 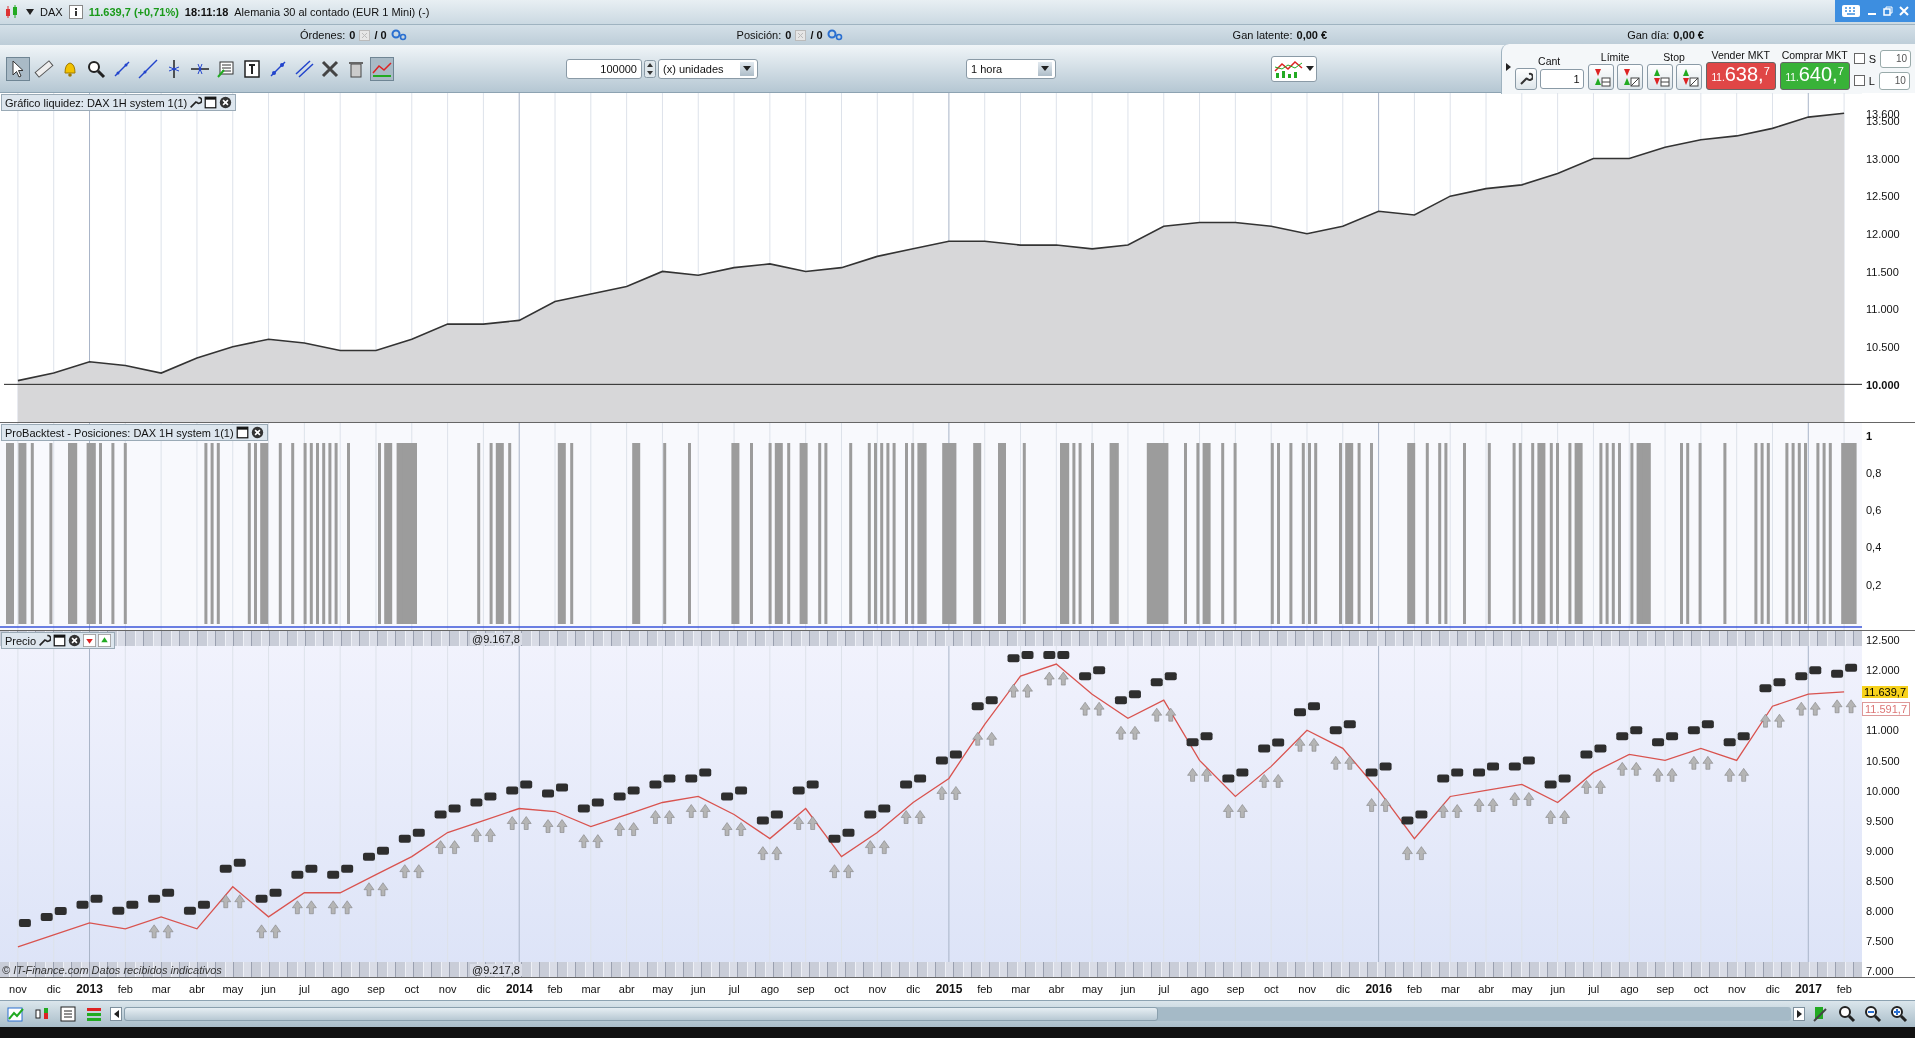 What do you see at coordinates (96, 102) in the screenshot?
I see `panel-title: Gráfico liquidez: DAX 1H system 1(1)` at bounding box center [96, 102].